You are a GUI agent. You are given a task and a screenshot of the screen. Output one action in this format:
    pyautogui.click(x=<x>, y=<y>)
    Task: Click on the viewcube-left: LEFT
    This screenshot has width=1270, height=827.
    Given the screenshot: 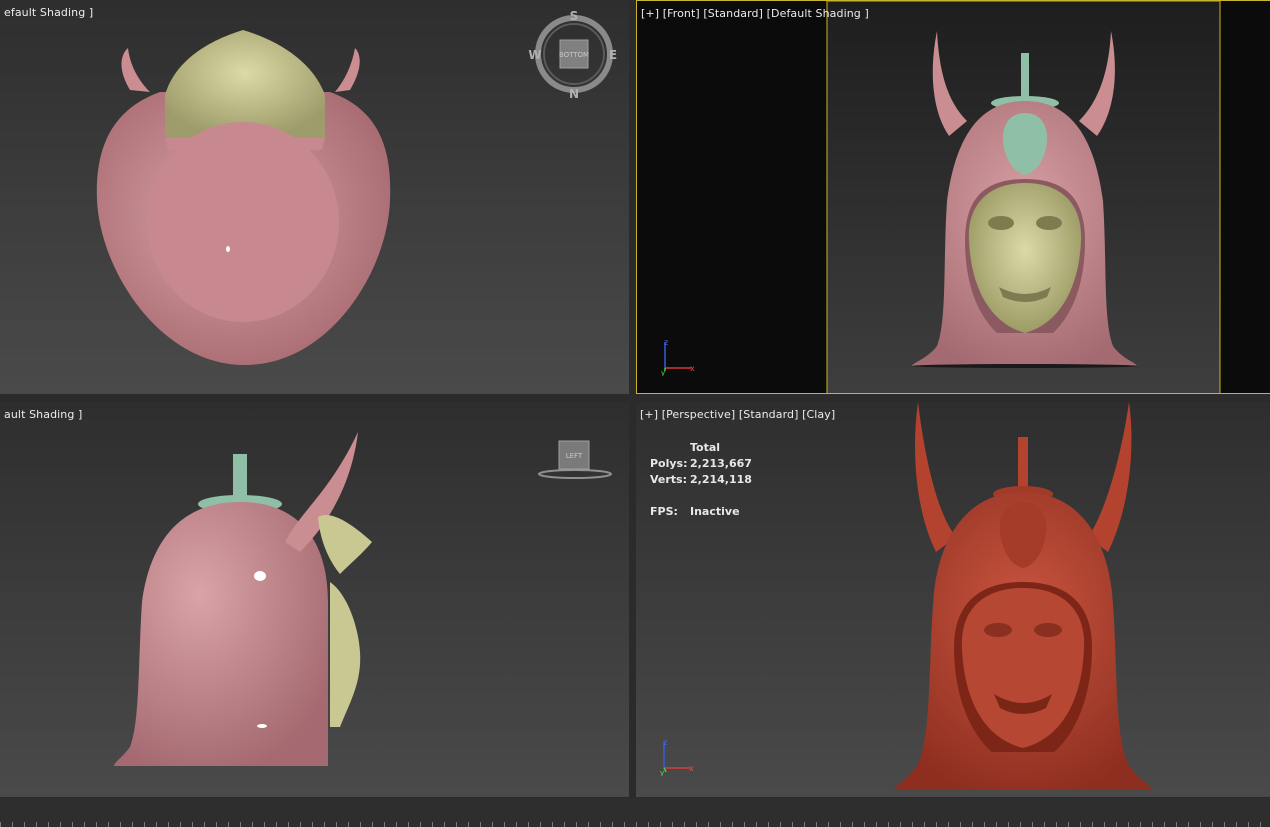 What is the action you would take?
    pyautogui.click(x=575, y=463)
    